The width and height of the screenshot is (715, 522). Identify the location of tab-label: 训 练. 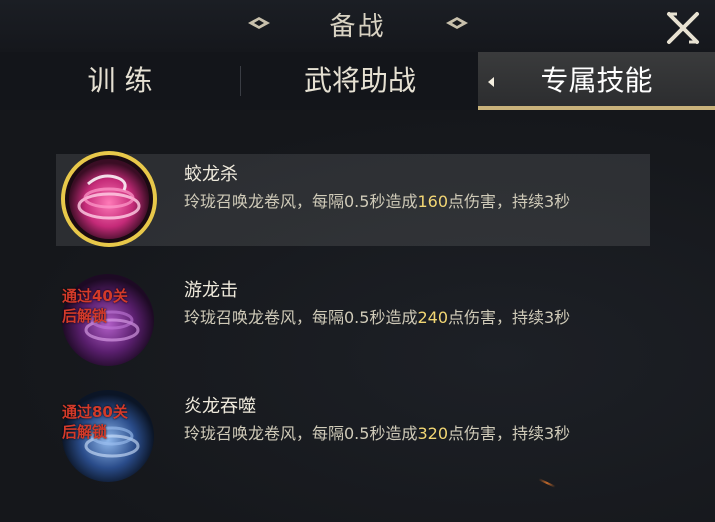
(120, 80).